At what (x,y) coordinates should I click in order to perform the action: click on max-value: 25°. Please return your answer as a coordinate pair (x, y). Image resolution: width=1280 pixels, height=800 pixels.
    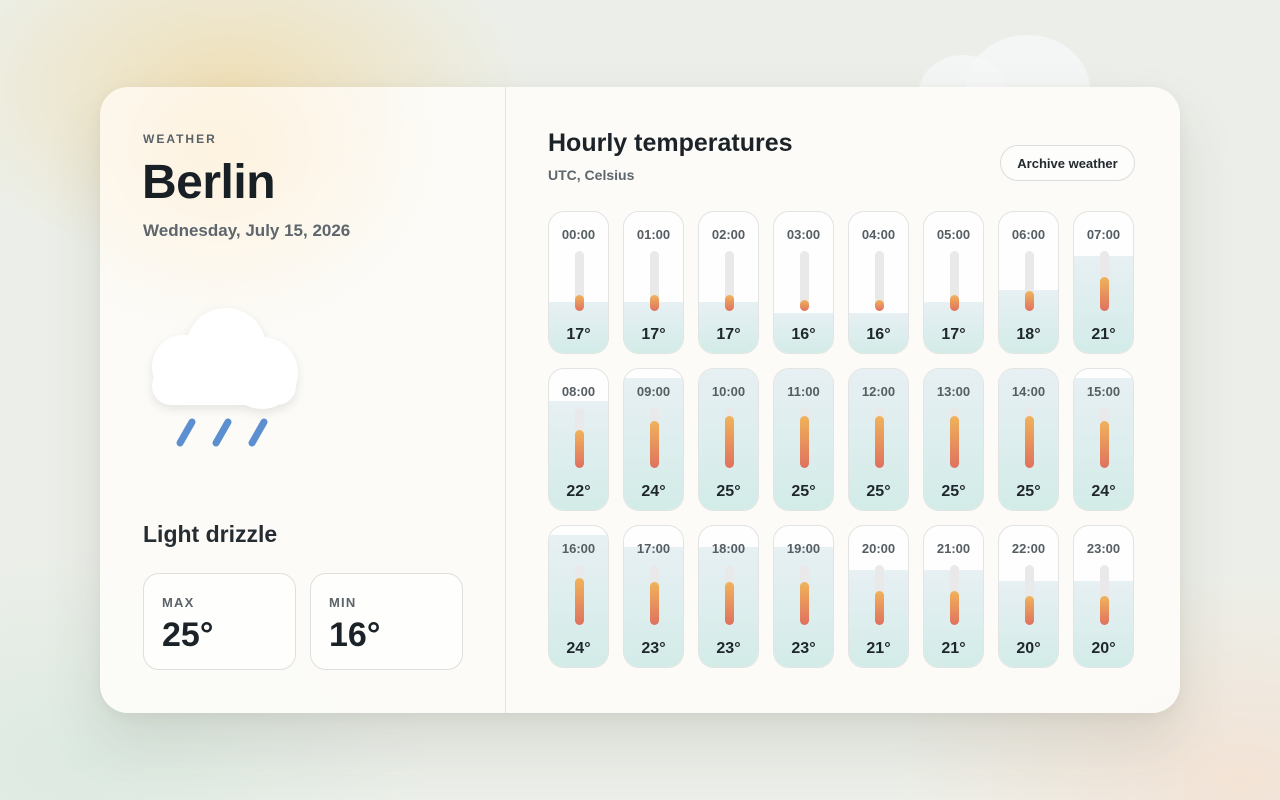
    Looking at the image, I should click on (188, 635).